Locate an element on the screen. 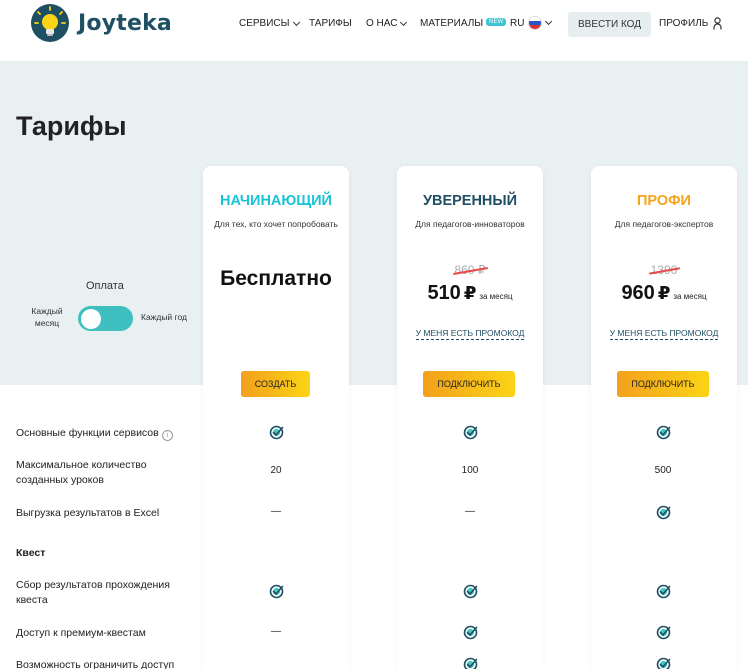  info-icon: i is located at coordinates (167, 435).